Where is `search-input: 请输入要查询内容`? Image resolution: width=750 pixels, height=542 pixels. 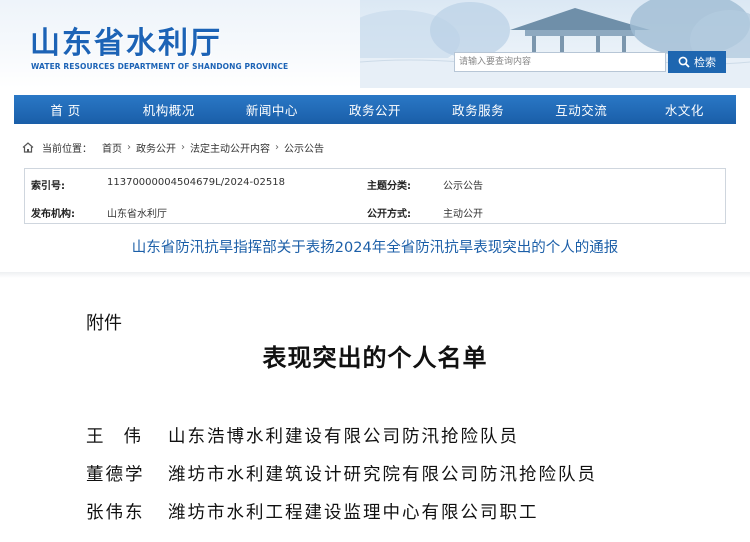
search-input: 请输入要查询内容 is located at coordinates (560, 62).